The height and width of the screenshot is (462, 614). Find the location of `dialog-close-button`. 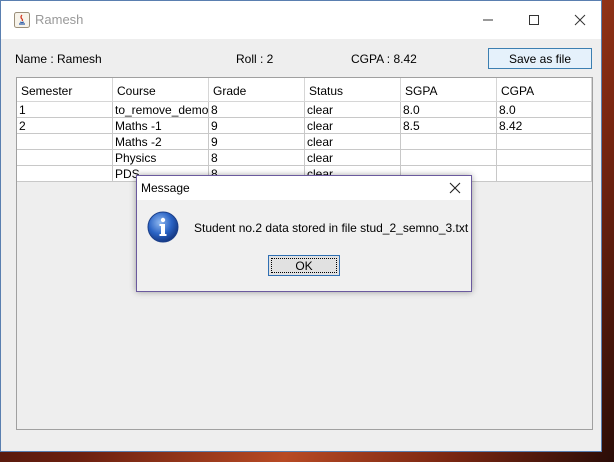

dialog-close-button is located at coordinates (455, 188).